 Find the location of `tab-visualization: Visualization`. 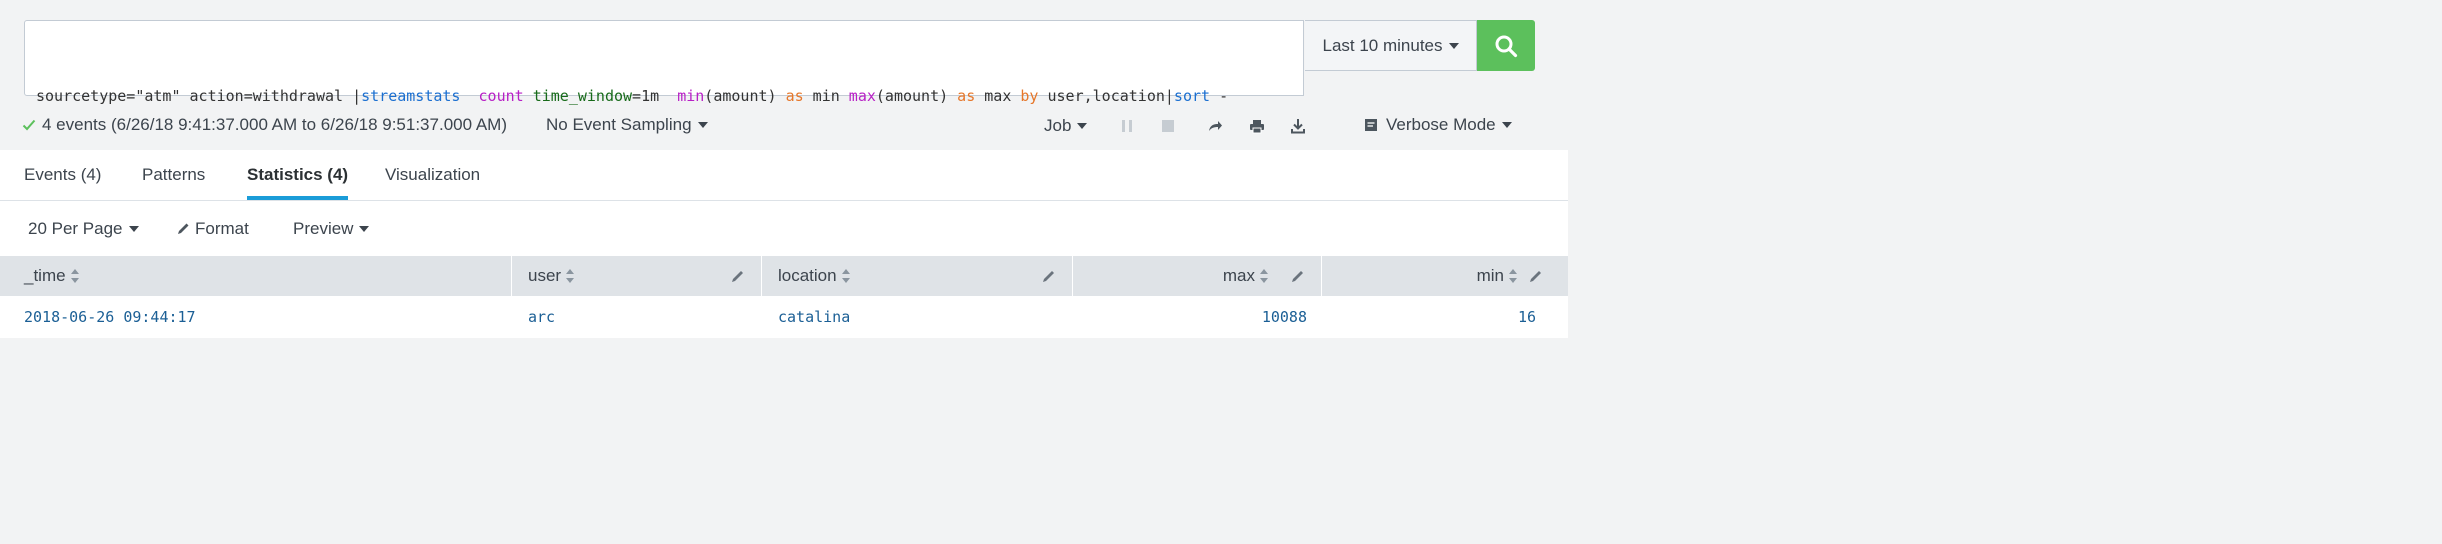

tab-visualization: Visualization is located at coordinates (432, 175).